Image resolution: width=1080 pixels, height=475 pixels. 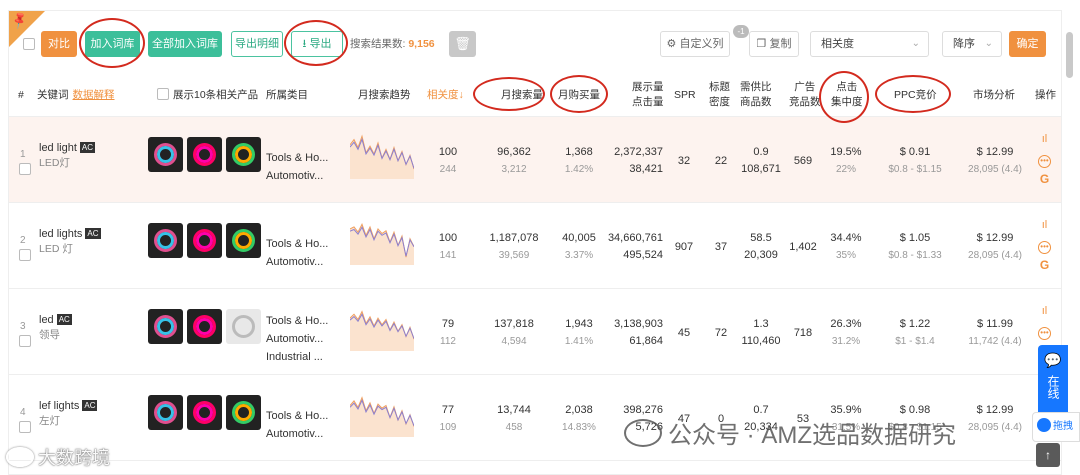 I want to click on trash-icon: 🗑, so click(x=462, y=43).